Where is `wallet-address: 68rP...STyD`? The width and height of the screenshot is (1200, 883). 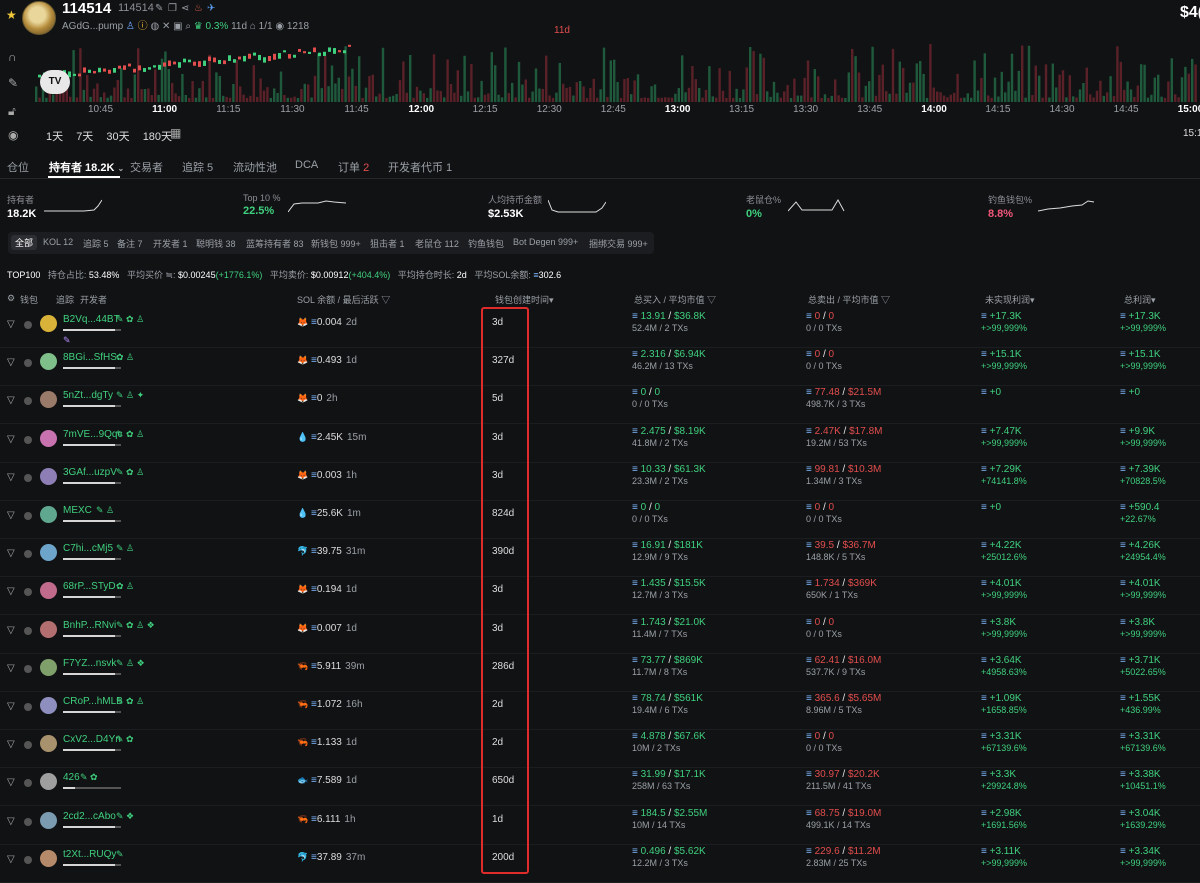
wallet-address: 68rP...STyD is located at coordinates (89, 586).